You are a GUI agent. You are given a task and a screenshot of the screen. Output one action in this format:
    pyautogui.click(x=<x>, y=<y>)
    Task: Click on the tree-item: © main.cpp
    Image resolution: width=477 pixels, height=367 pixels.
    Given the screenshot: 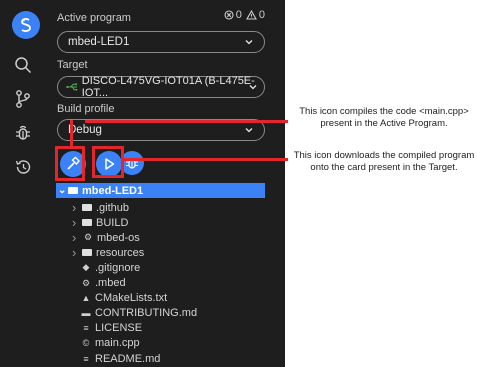 What is the action you would take?
    pyautogui.click(x=110, y=343)
    